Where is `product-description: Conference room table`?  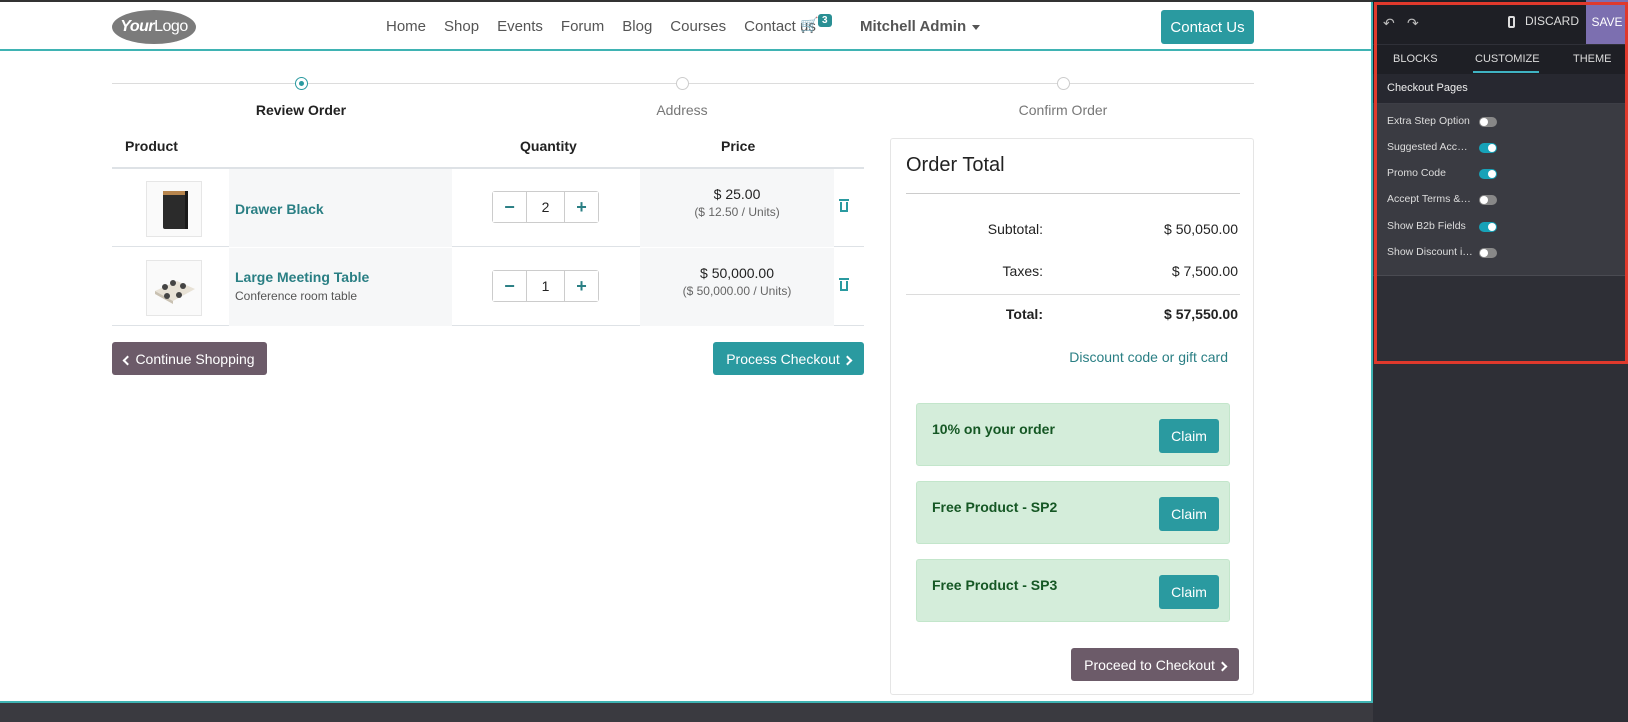 product-description: Conference room table is located at coordinates (296, 296).